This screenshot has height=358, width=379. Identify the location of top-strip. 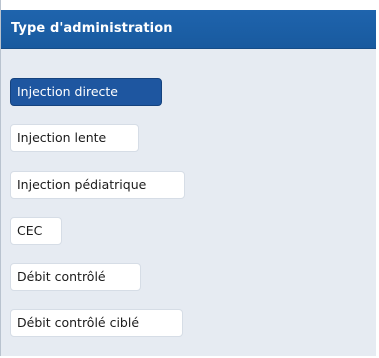
(188, 5).